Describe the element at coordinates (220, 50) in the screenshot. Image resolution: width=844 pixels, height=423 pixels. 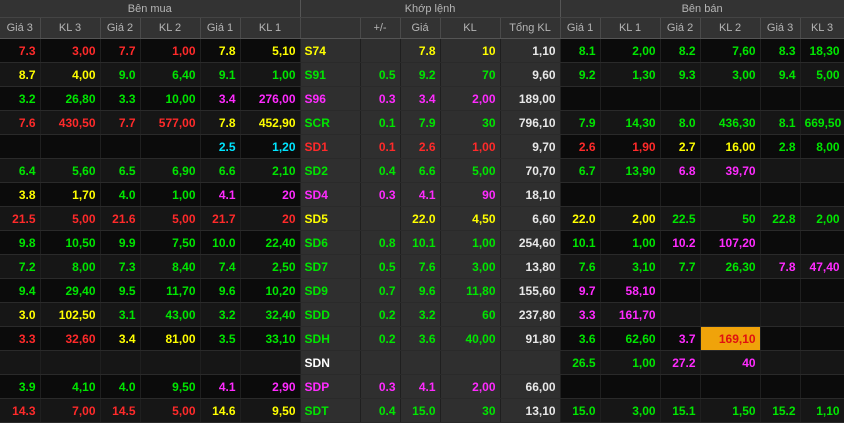
I see `bid-price1-cell: 7.8` at that location.